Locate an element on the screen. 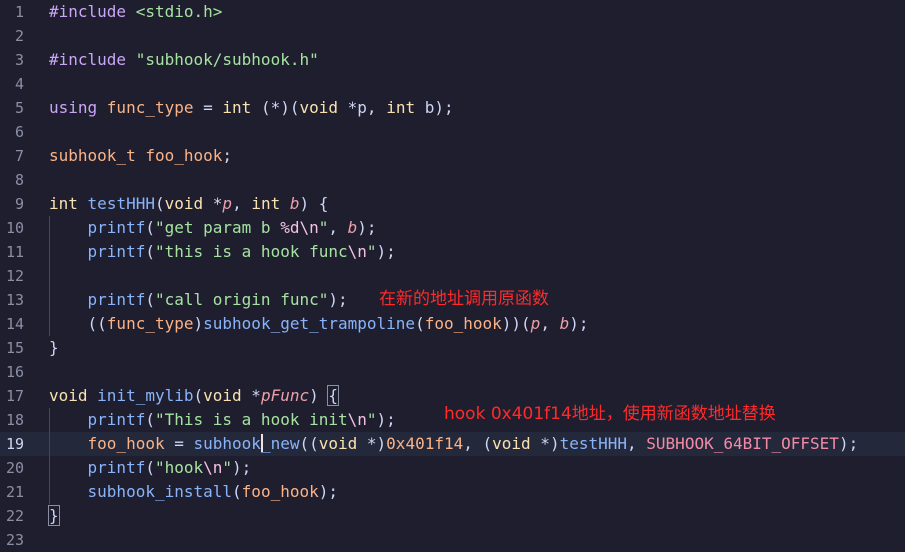 The height and width of the screenshot is (552, 905). line-code: #include <stdio.h> is located at coordinates (135, 12).